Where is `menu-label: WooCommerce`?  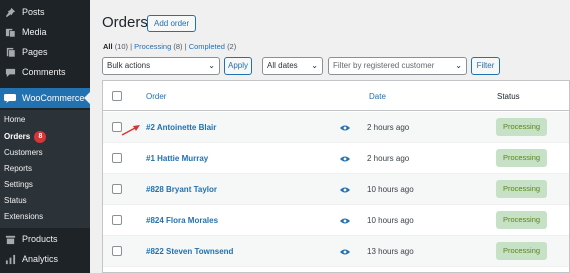 menu-label: WooCommerce is located at coordinates (53, 98).